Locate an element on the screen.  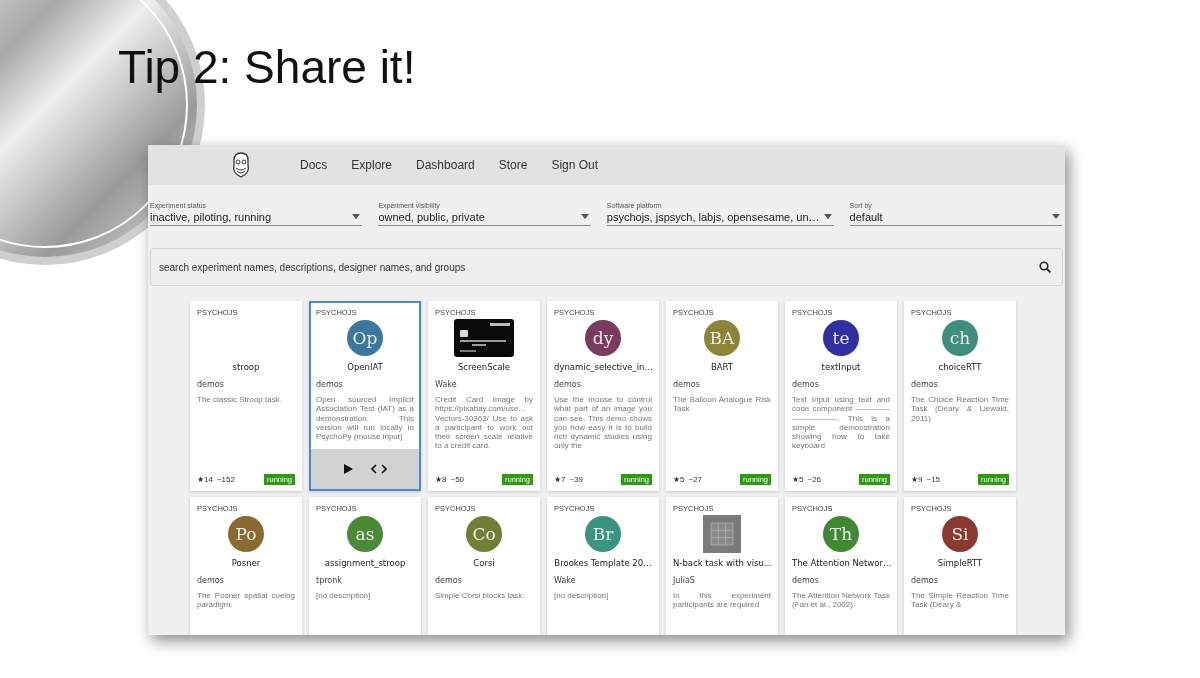
view-count: ~152 is located at coordinates (225, 479).